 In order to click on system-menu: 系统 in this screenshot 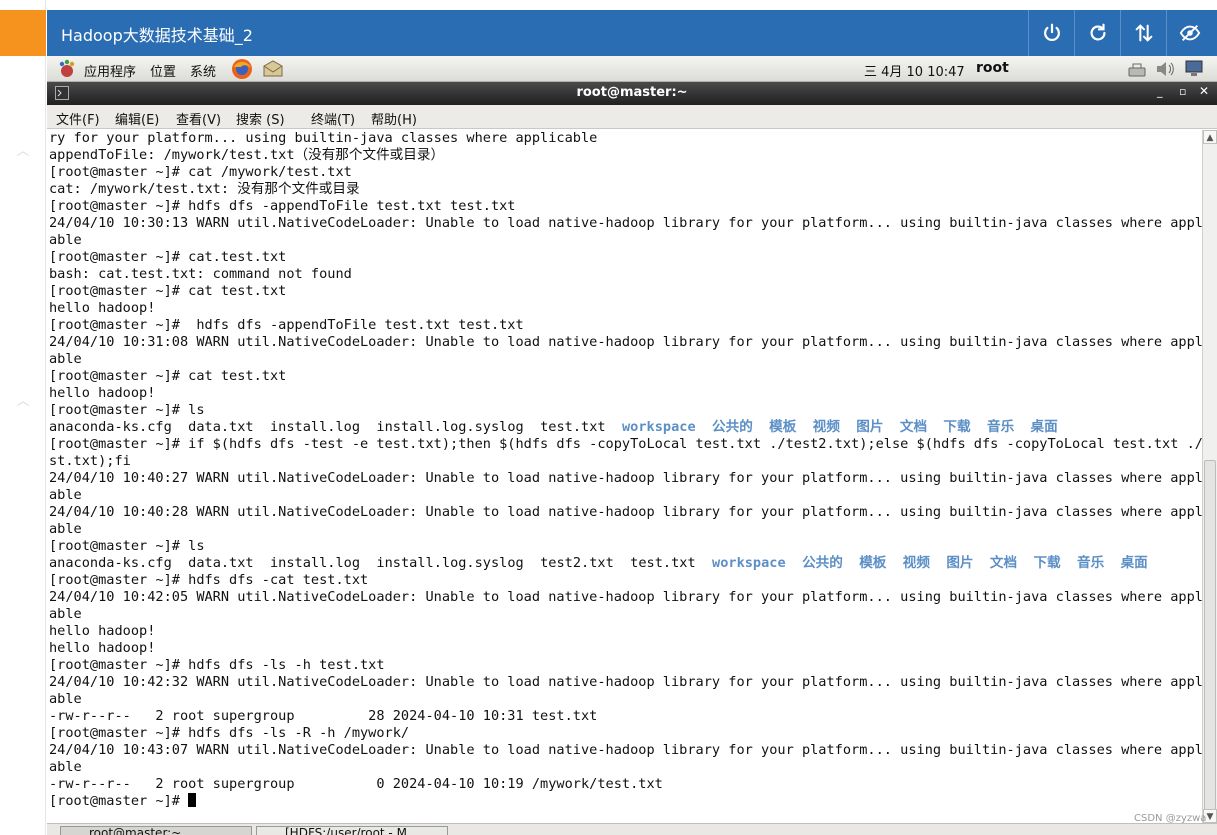, I will do `click(203, 70)`.